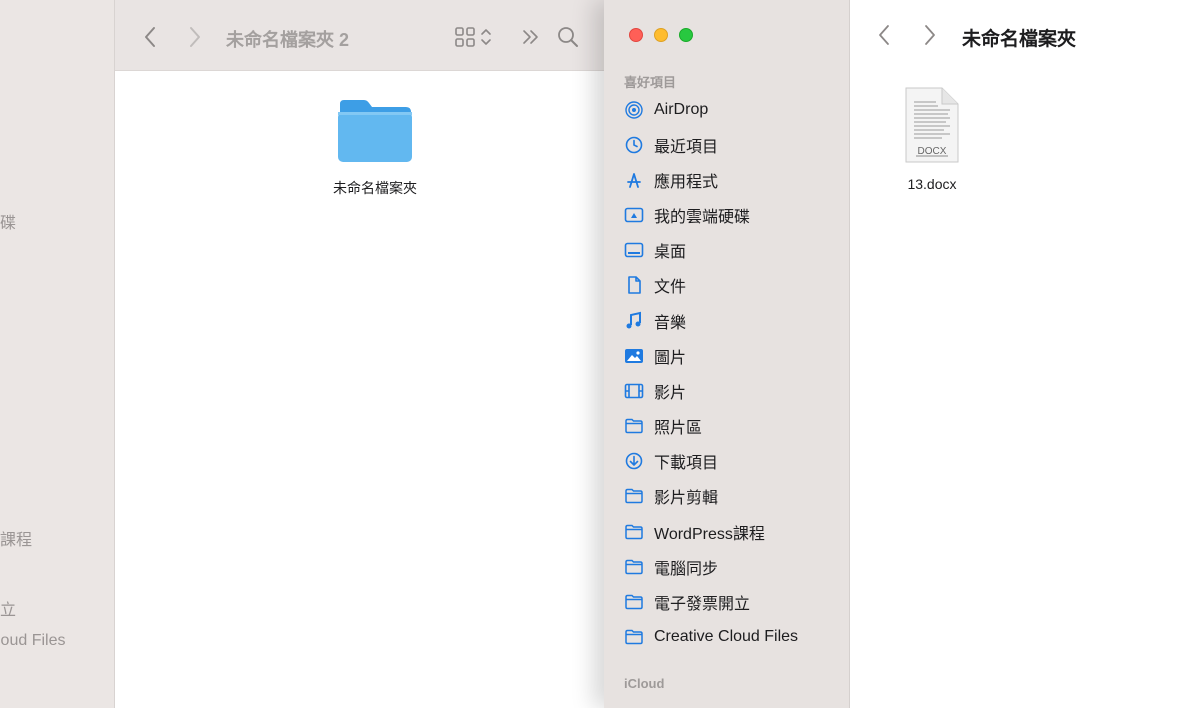  I want to click on sidebar-item-computer-sync: 電腦同步, so click(734, 567).